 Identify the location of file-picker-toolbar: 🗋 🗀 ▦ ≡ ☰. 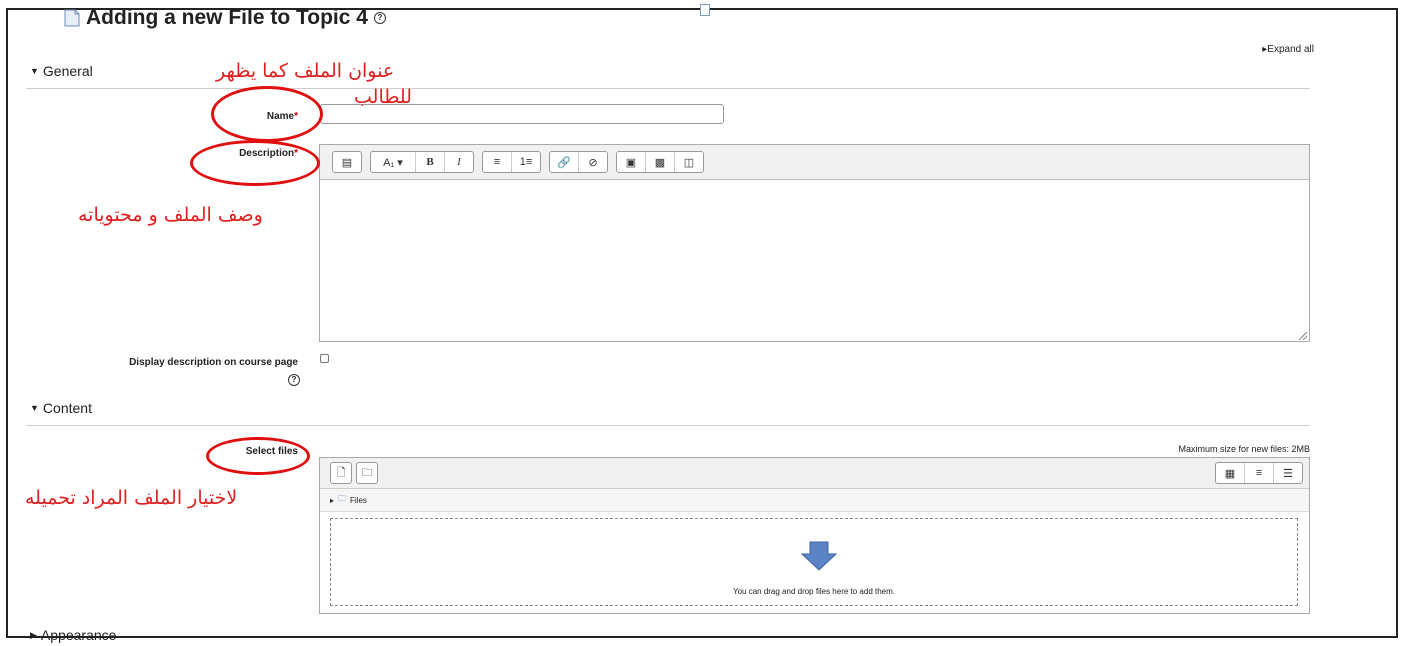
(814, 473).